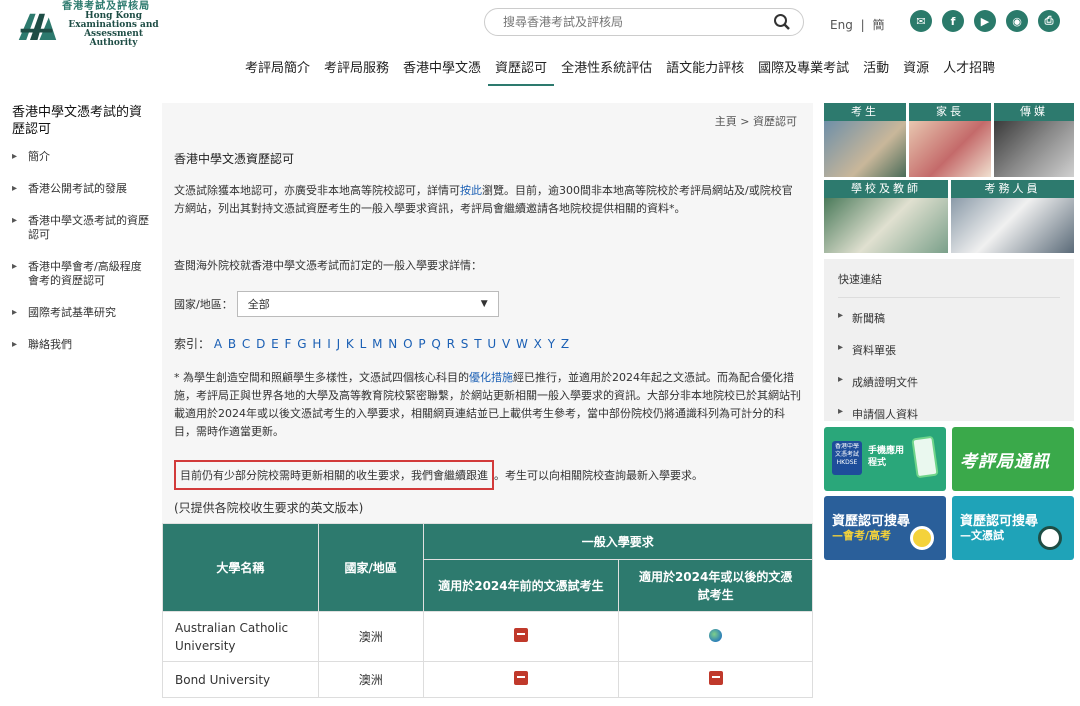 The image size is (1080, 706). What do you see at coordinates (756, 121) in the screenshot?
I see `breadcrumb: 主頁 > 資歷認可` at bounding box center [756, 121].